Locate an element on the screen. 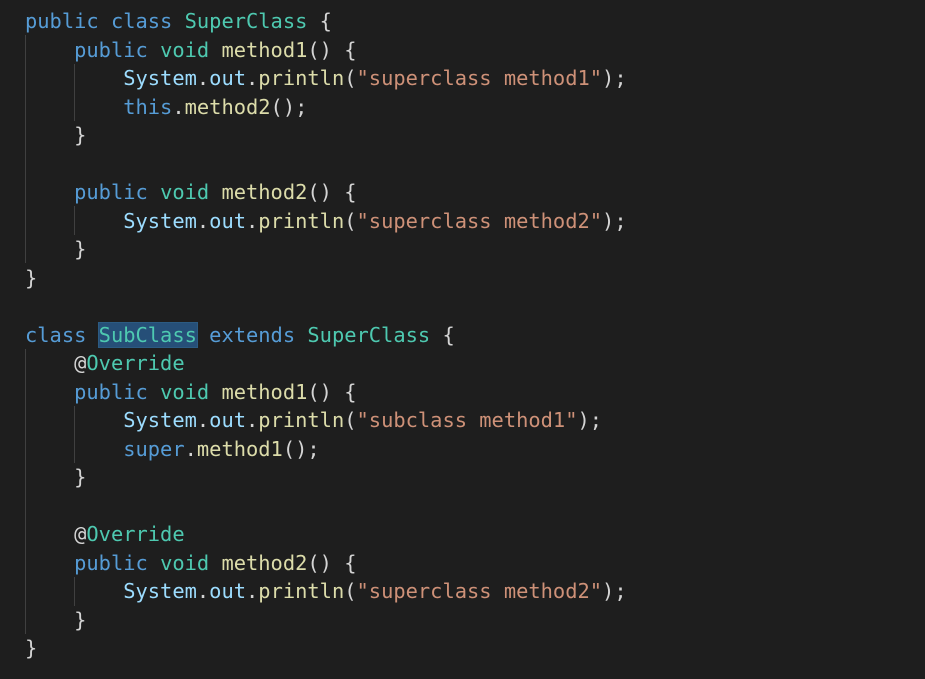 Image resolution: width=925 pixels, height=679 pixels. code-line-super-method1-call: this.method2(); is located at coordinates (475, 107).